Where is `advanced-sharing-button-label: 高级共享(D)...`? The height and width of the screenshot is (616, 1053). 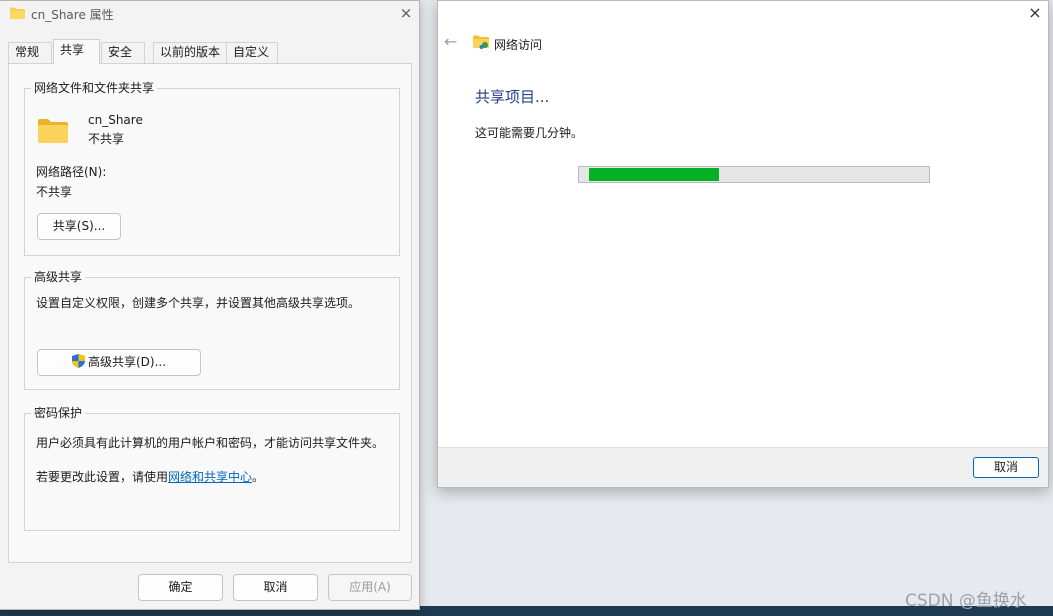
advanced-sharing-button-label: 高级共享(D)... is located at coordinates (127, 362).